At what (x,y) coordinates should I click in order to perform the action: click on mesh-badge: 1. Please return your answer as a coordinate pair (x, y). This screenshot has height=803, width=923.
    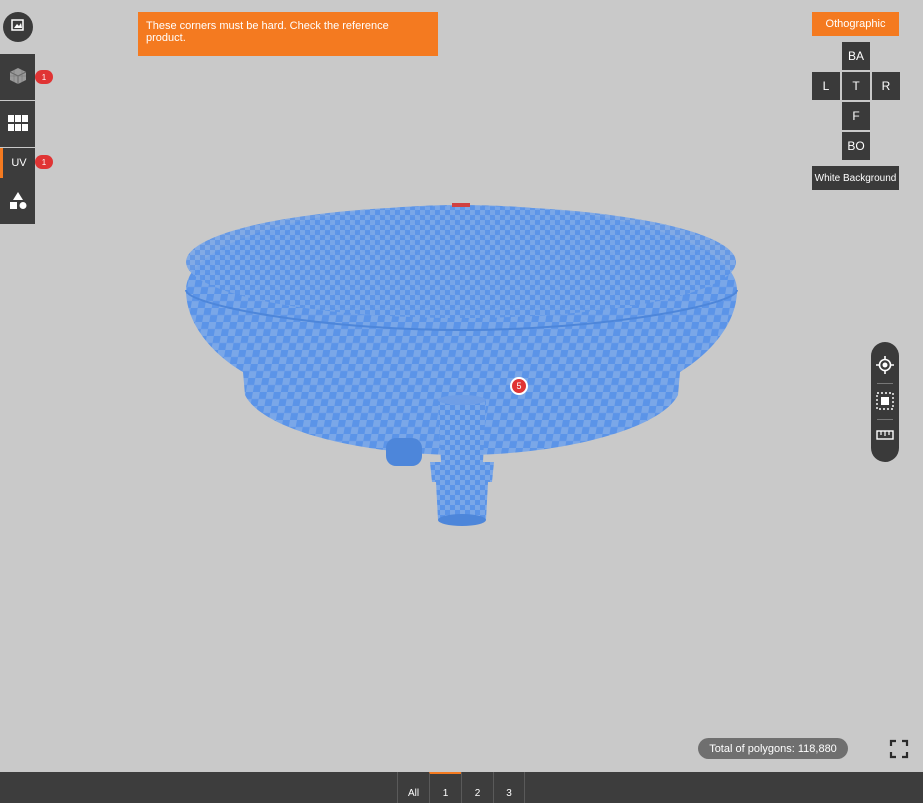
    Looking at the image, I should click on (44, 77).